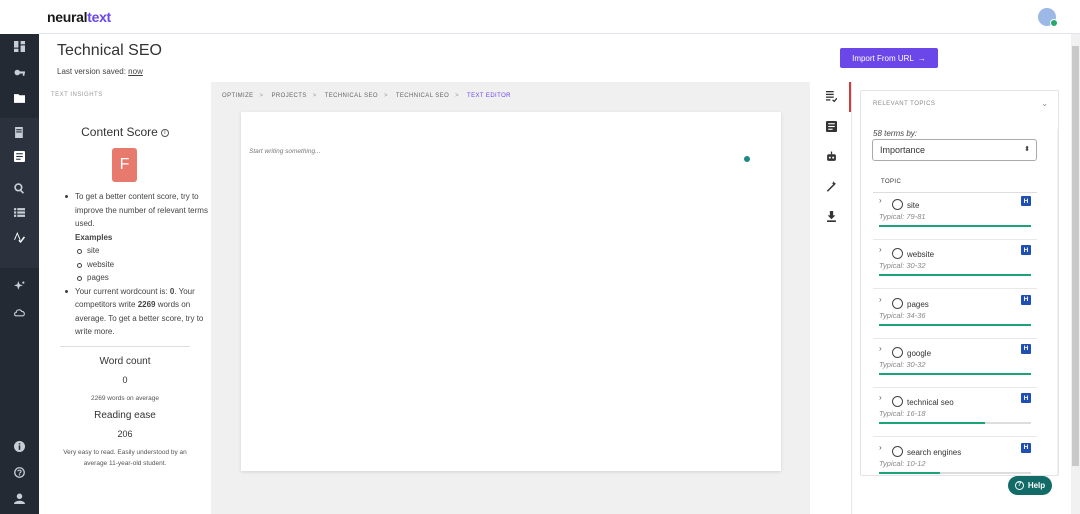 This screenshot has height=514, width=1080. Describe the element at coordinates (831, 156) in the screenshot. I see `robot-icon` at that location.